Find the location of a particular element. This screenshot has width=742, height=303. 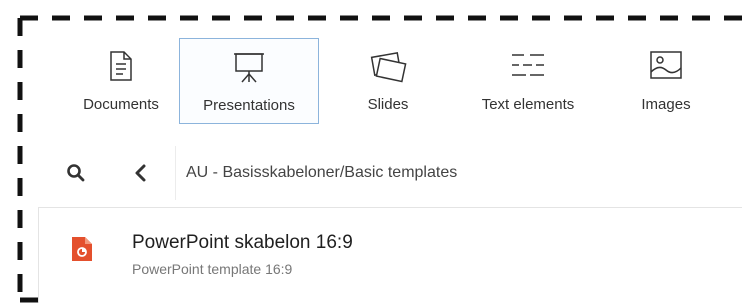

tab-slides: Slides is located at coordinates (388, 81).